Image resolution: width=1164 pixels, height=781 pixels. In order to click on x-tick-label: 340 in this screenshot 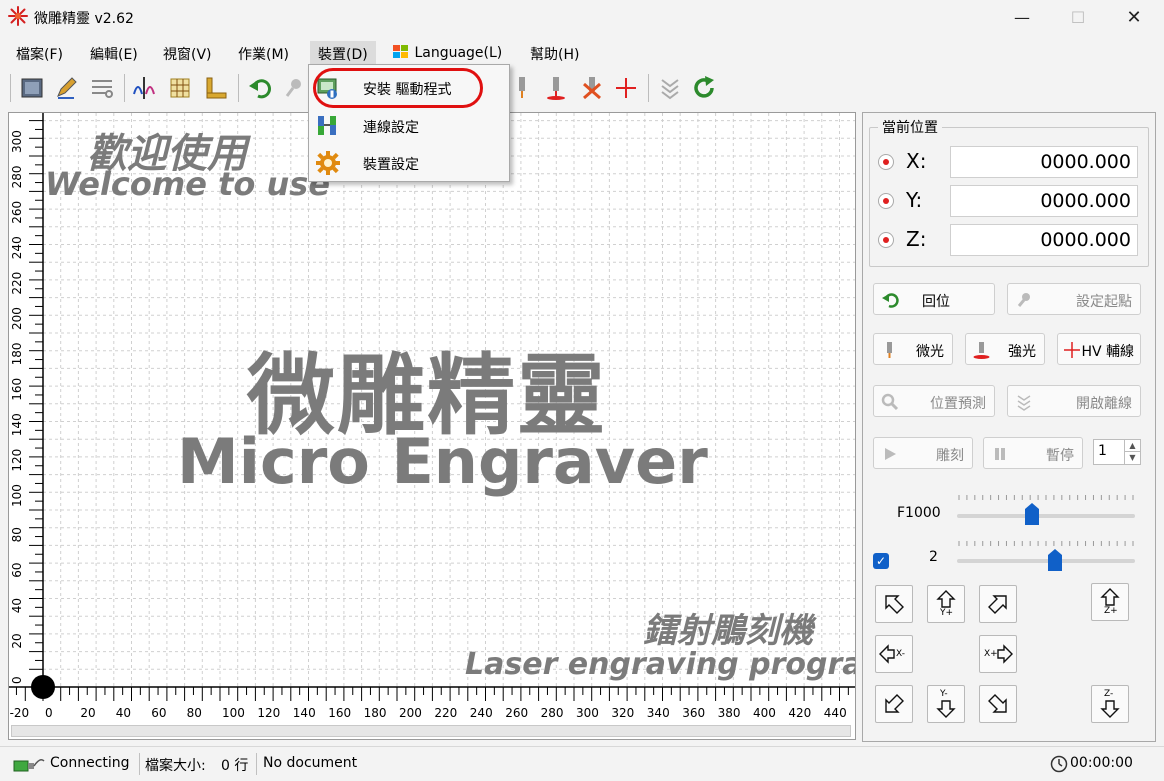, I will do `click(658, 713)`.